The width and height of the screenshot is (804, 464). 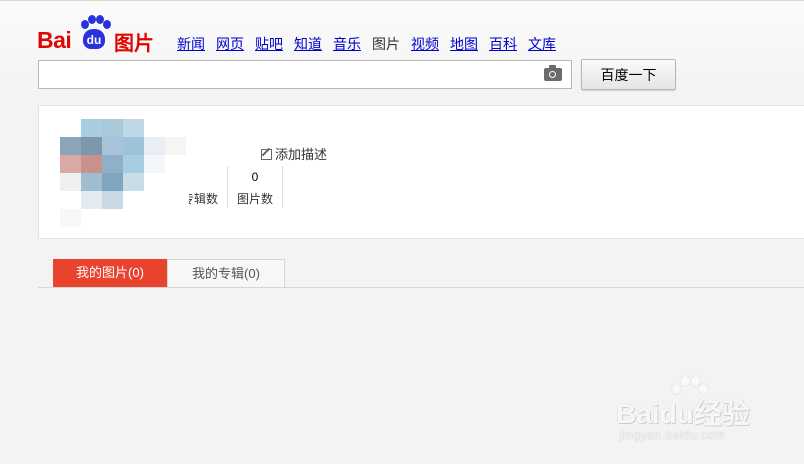 What do you see at coordinates (290, 75) in the screenshot?
I see `search-input` at bounding box center [290, 75].